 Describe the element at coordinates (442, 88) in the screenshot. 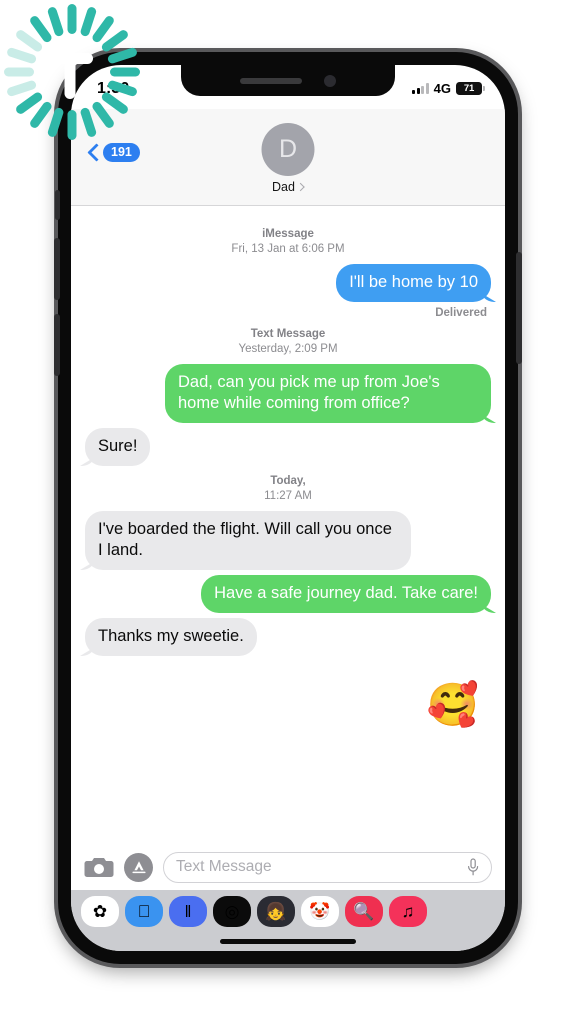

I see `network-type-label: 4G` at that location.